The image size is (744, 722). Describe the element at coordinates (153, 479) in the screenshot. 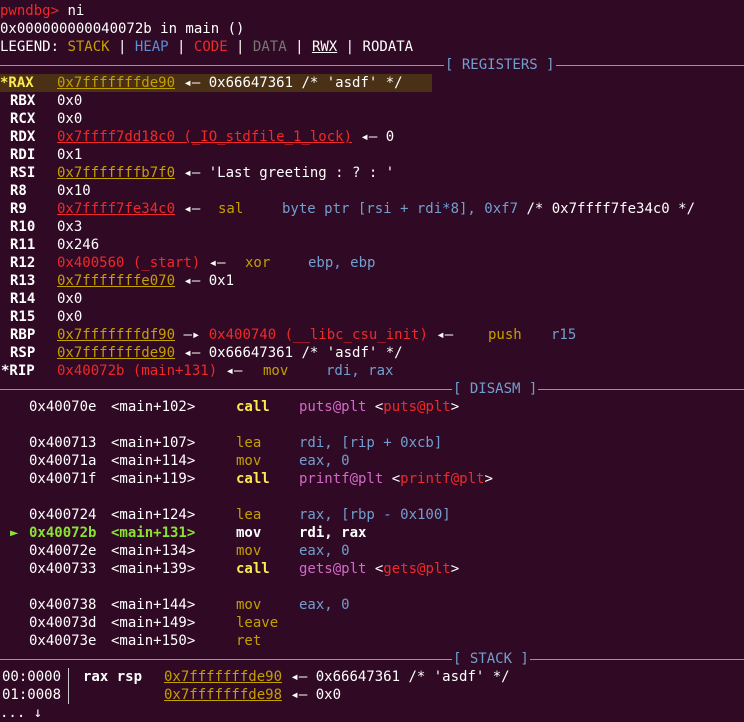

I see `disasm-symbol: <main+119>` at that location.